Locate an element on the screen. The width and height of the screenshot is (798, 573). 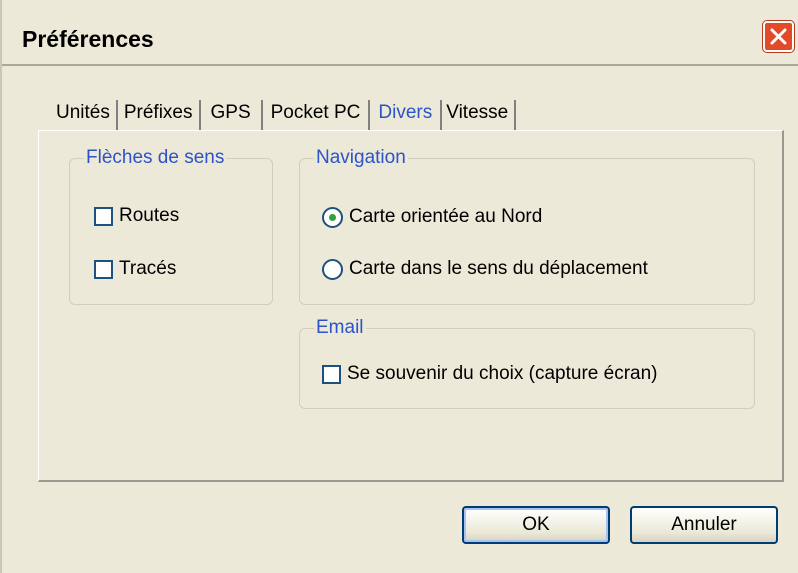
nord-radio-row: Carte orientée au Nord is located at coordinates (432, 217).